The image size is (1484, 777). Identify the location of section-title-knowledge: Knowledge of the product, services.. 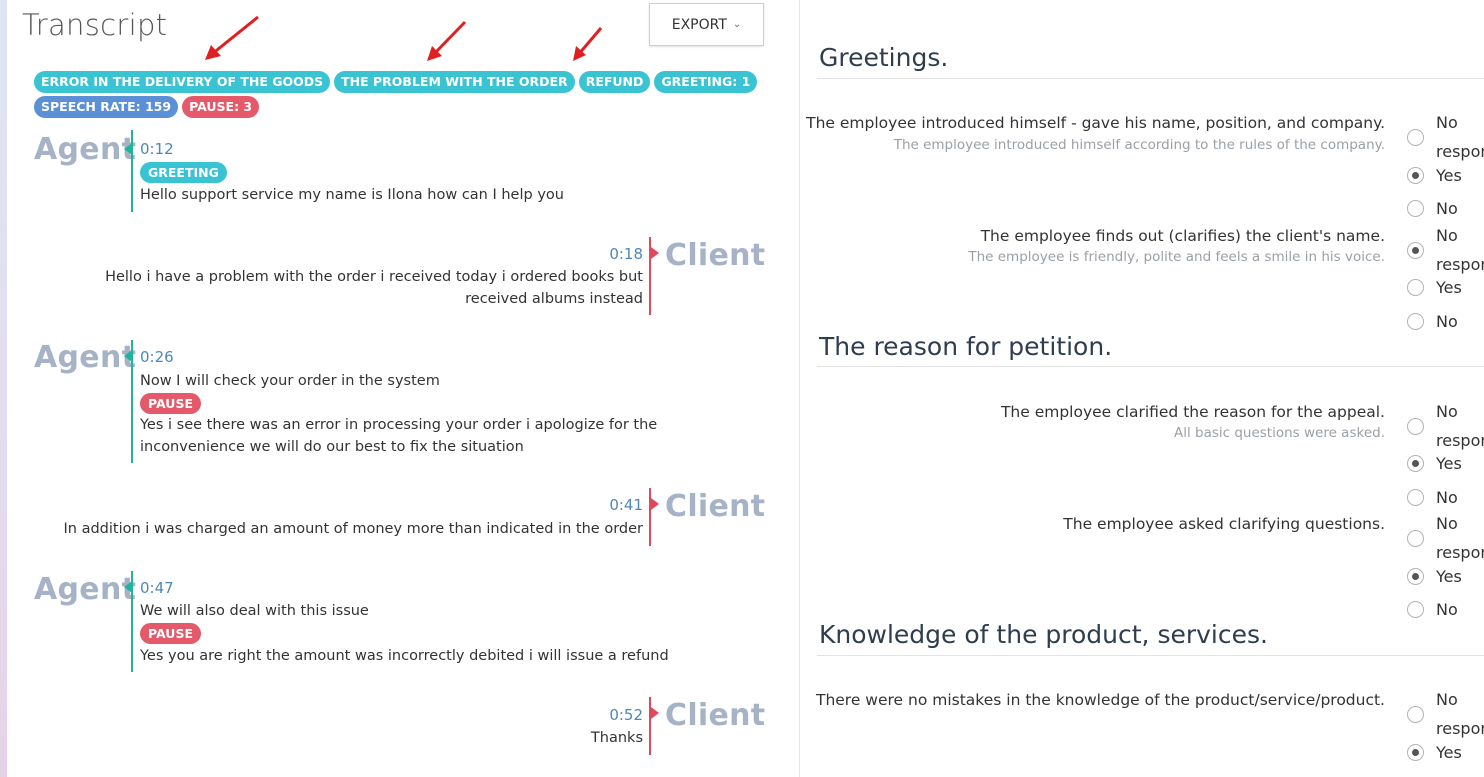
(1043, 634).